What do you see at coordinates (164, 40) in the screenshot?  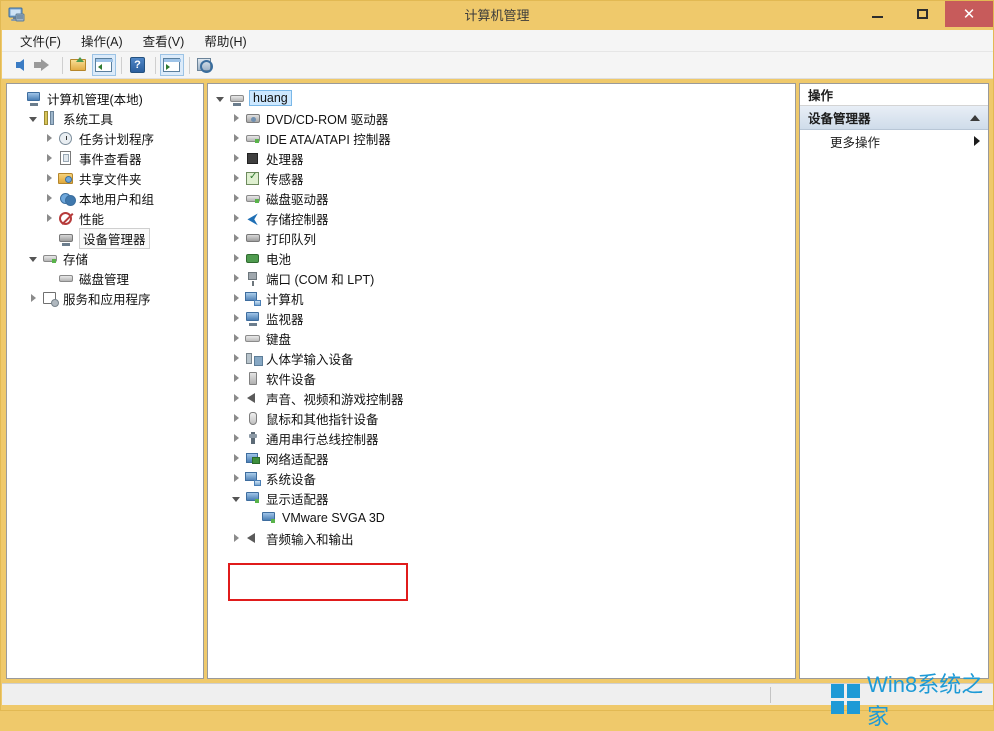 I see `menu-item-2: 查看(V)` at bounding box center [164, 40].